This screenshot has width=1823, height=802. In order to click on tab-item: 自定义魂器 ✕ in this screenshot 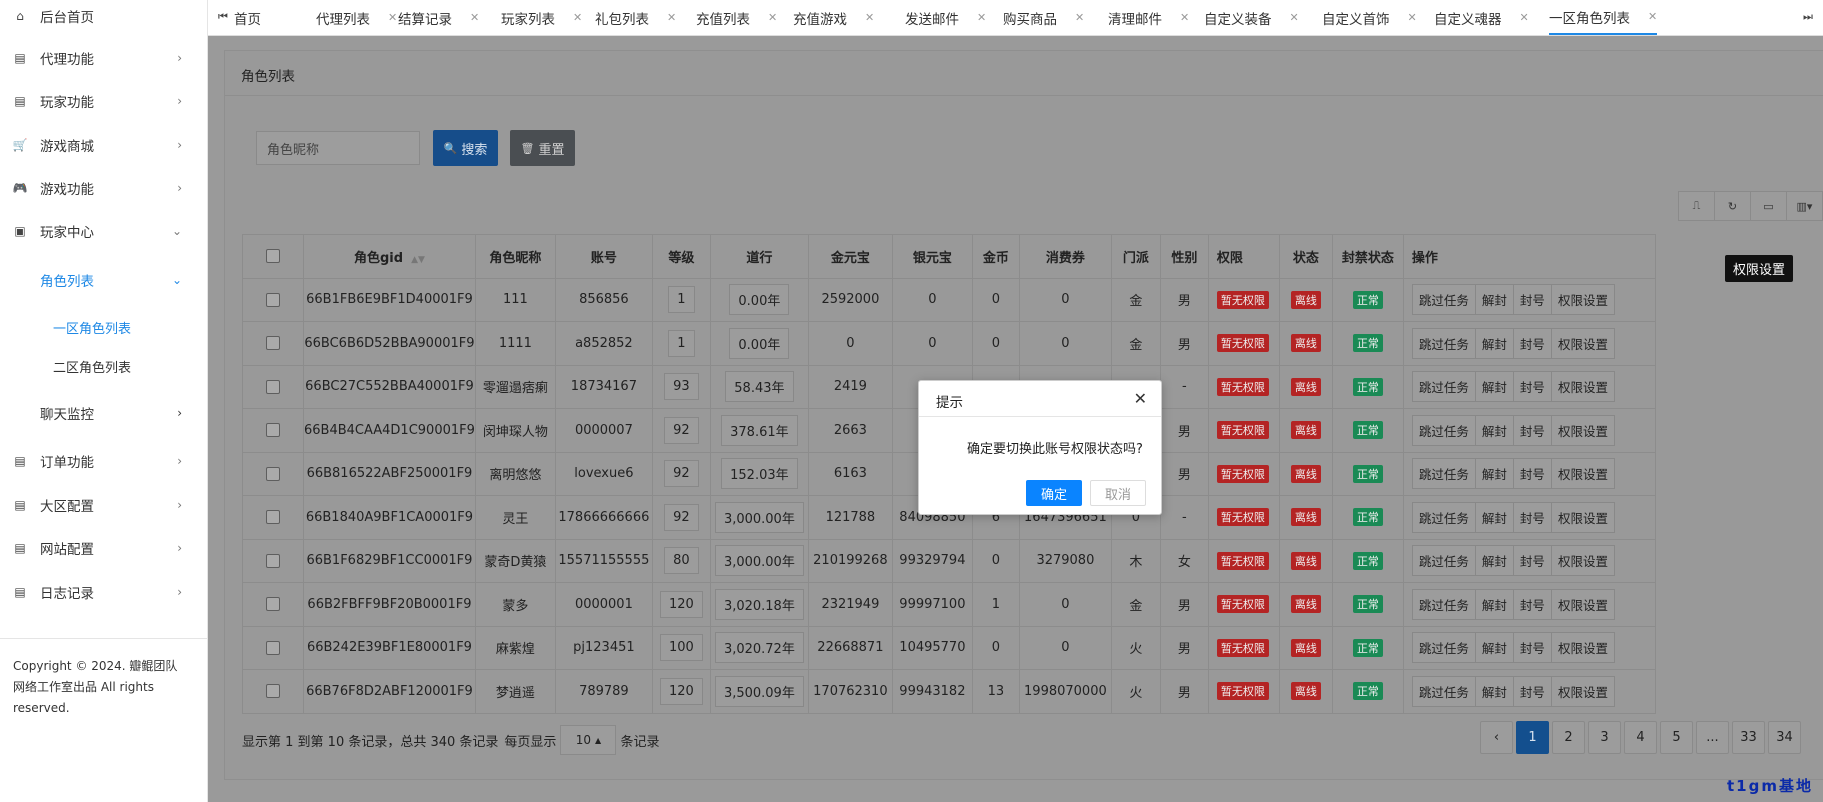, I will do `click(1481, 17)`.